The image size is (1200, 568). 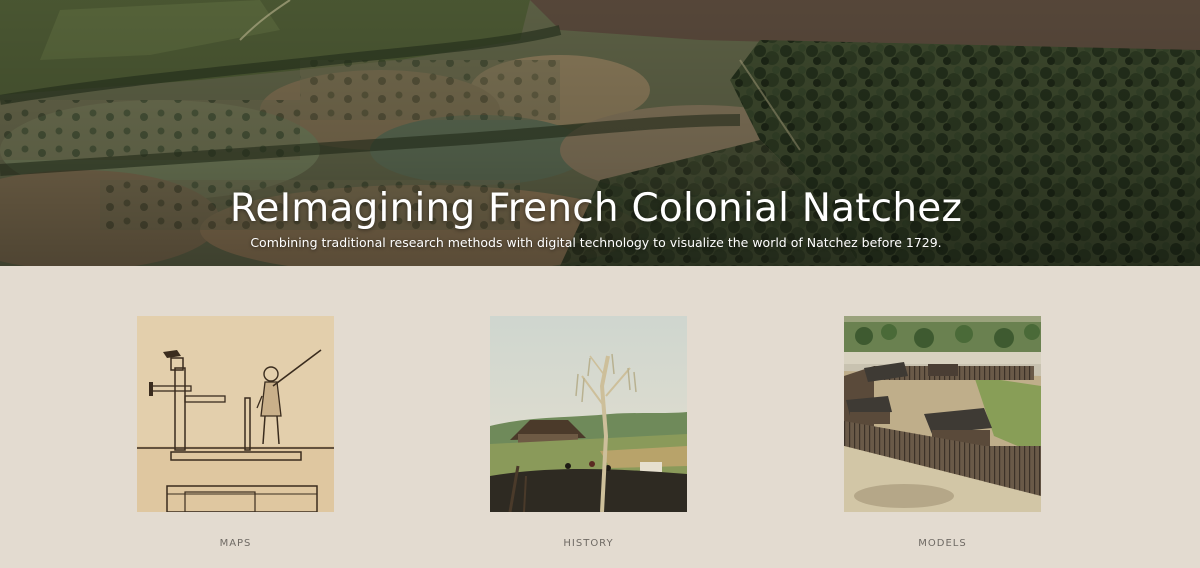 I want to click on maps-card-link: MAPS, so click(x=235, y=432).